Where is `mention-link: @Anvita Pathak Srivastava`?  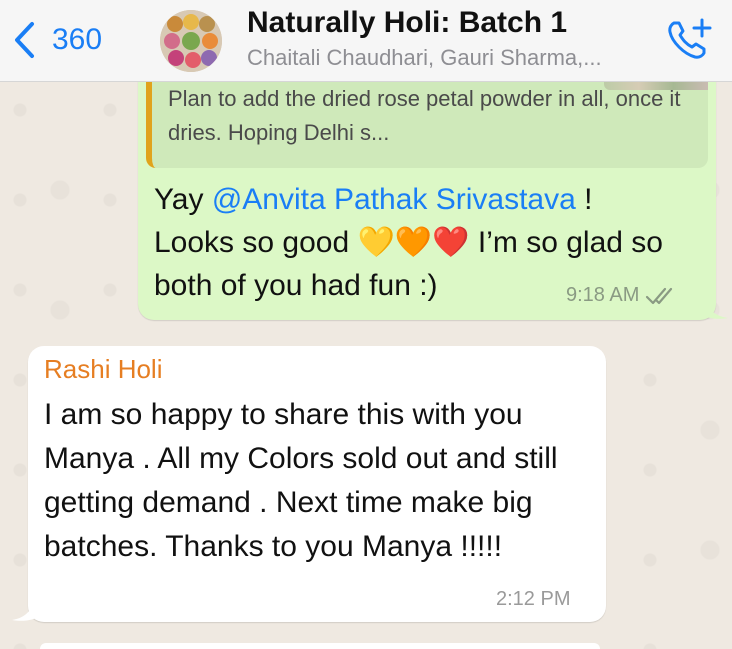
mention-link: @Anvita Pathak Srivastava is located at coordinates (394, 199).